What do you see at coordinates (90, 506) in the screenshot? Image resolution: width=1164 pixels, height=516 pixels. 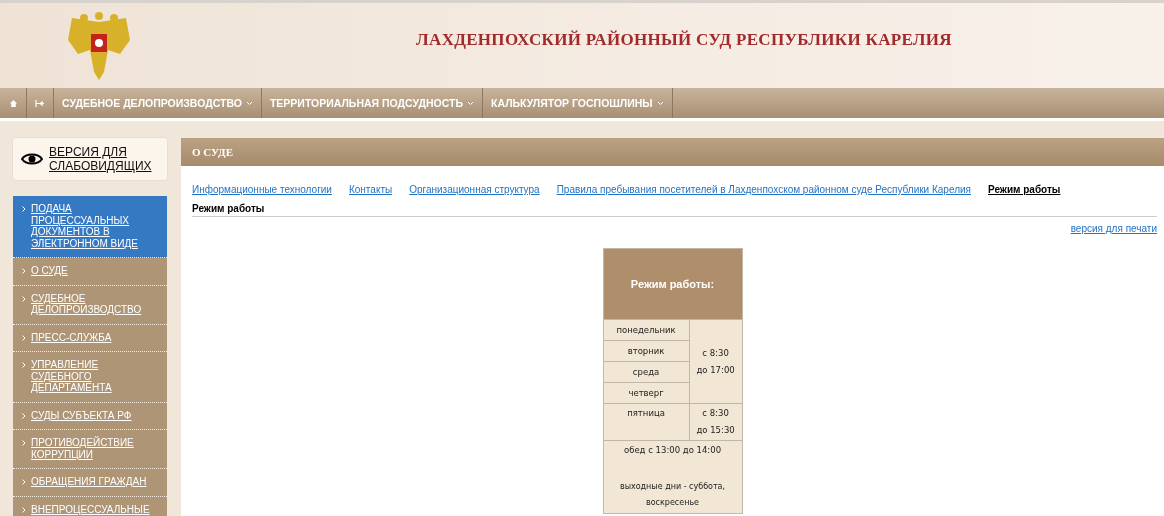 I see `sidebar-item: ВНЕПРОЦЕССУАЛЬНЫЕ` at bounding box center [90, 506].